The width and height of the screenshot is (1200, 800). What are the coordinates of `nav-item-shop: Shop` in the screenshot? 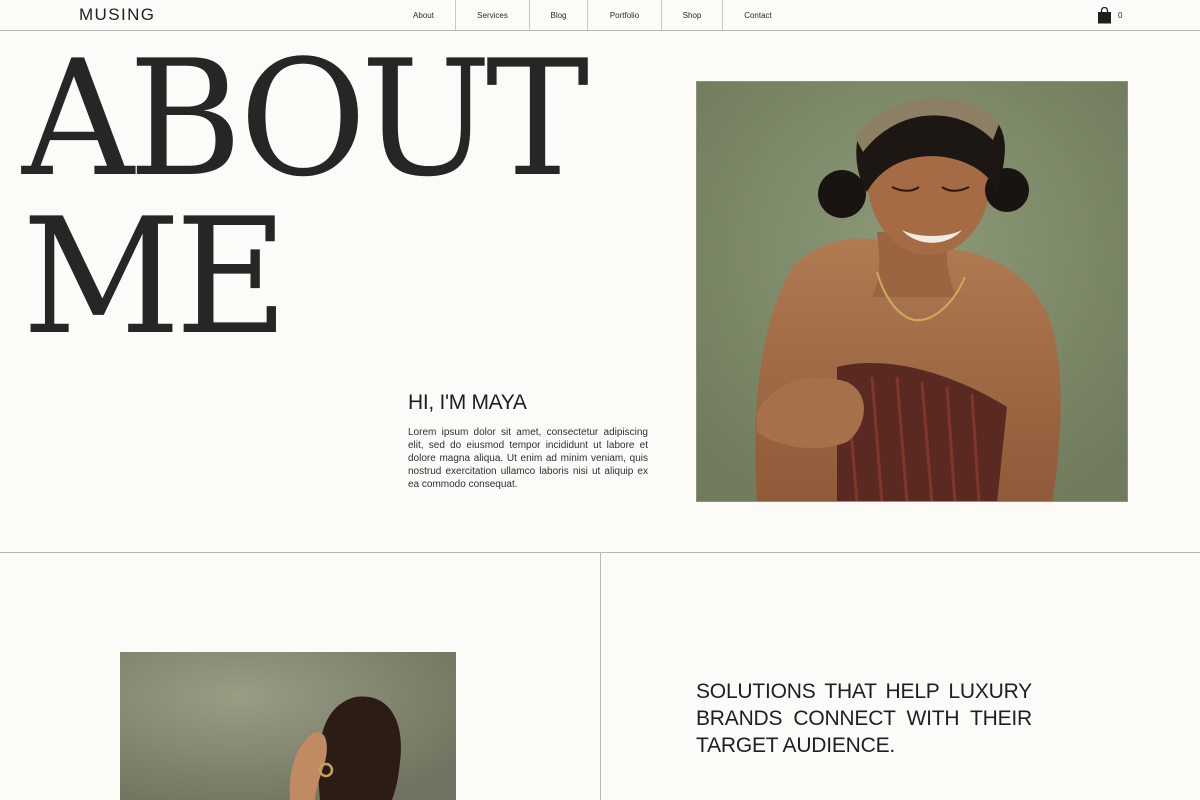 It's located at (692, 15).